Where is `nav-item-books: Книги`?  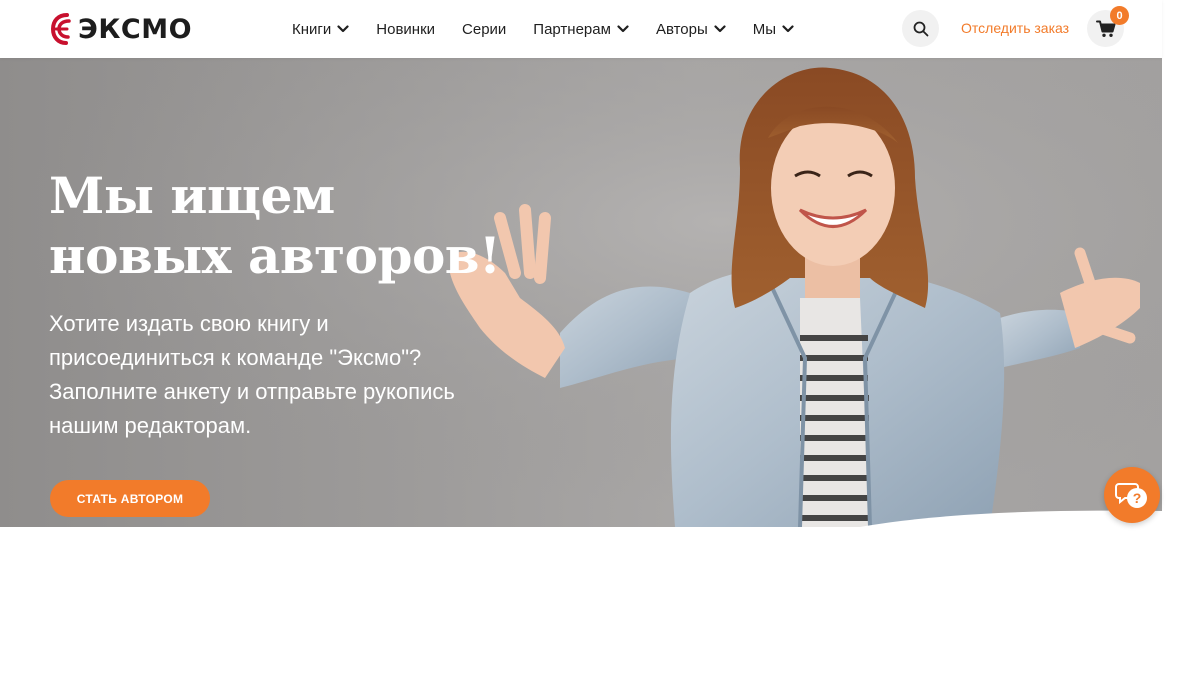
nav-item-books: Книги is located at coordinates (320, 29).